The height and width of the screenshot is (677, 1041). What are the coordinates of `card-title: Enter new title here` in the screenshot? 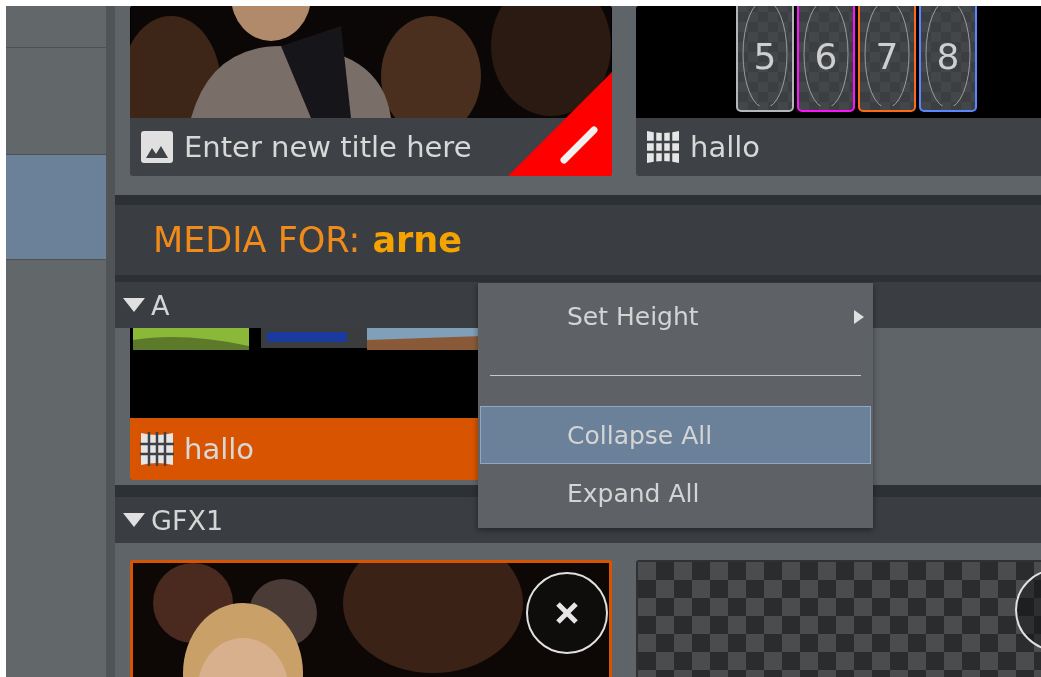 It's located at (328, 147).